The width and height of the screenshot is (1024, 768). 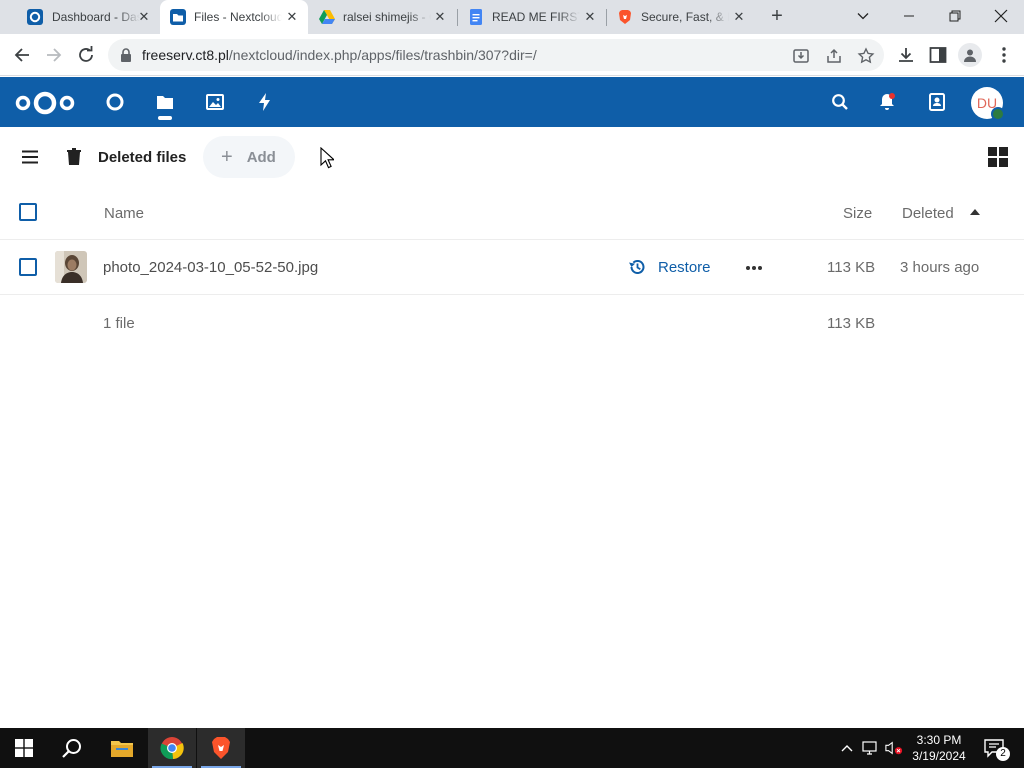 I want to click on app-dashboard, so click(x=115, y=102).